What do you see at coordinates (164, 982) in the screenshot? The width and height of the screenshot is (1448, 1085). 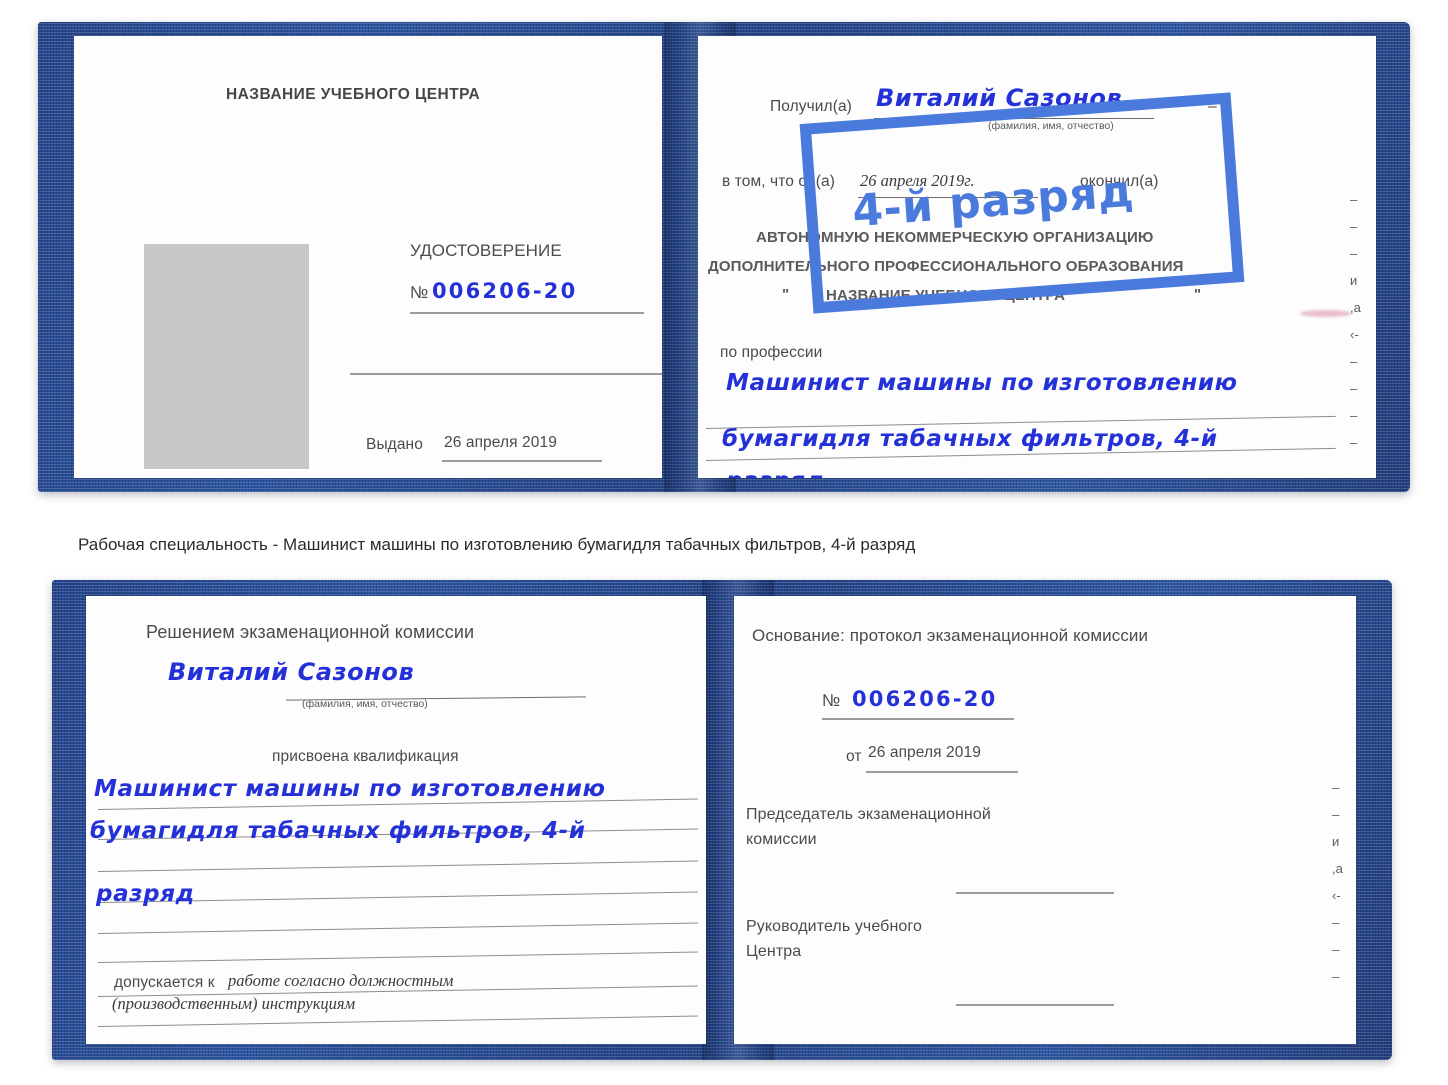 I see `admitted-label: допускается к` at bounding box center [164, 982].